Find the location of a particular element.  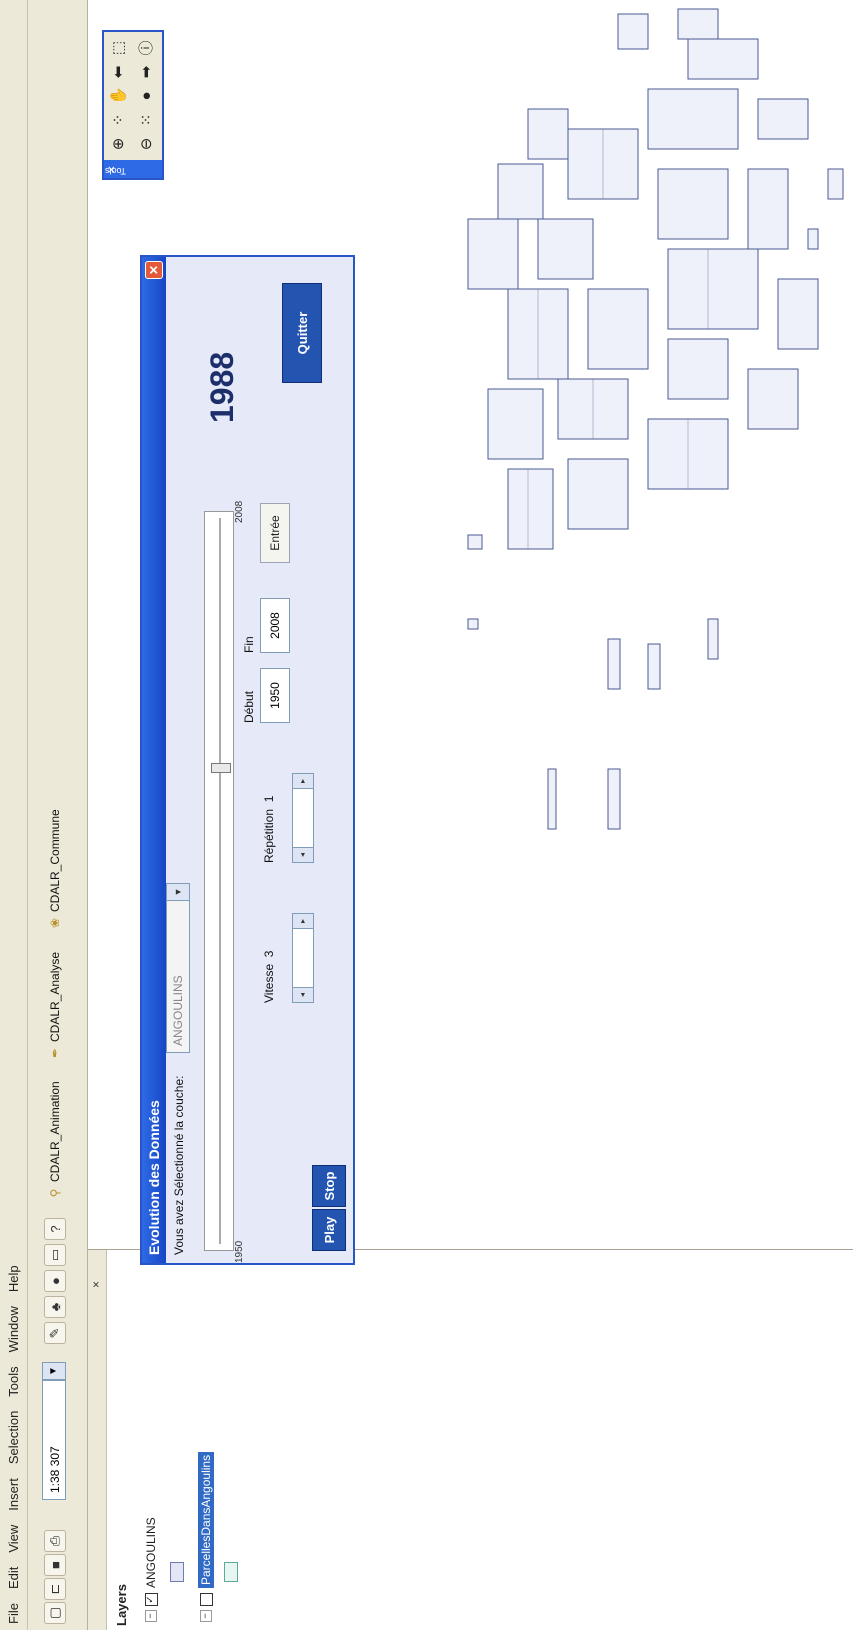

layer-name: ParcellesDansAngoulins is located at coordinates (206, 1519).